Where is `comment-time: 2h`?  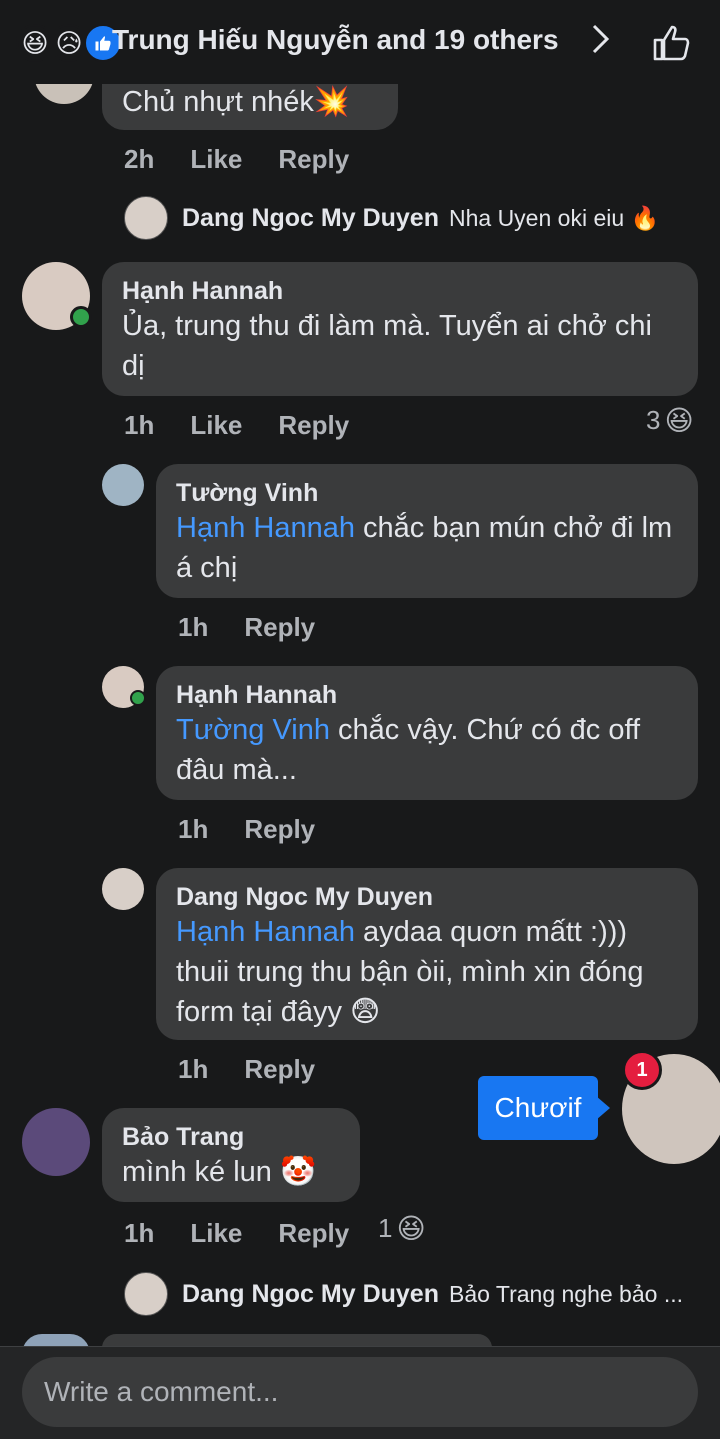 comment-time: 2h is located at coordinates (139, 159).